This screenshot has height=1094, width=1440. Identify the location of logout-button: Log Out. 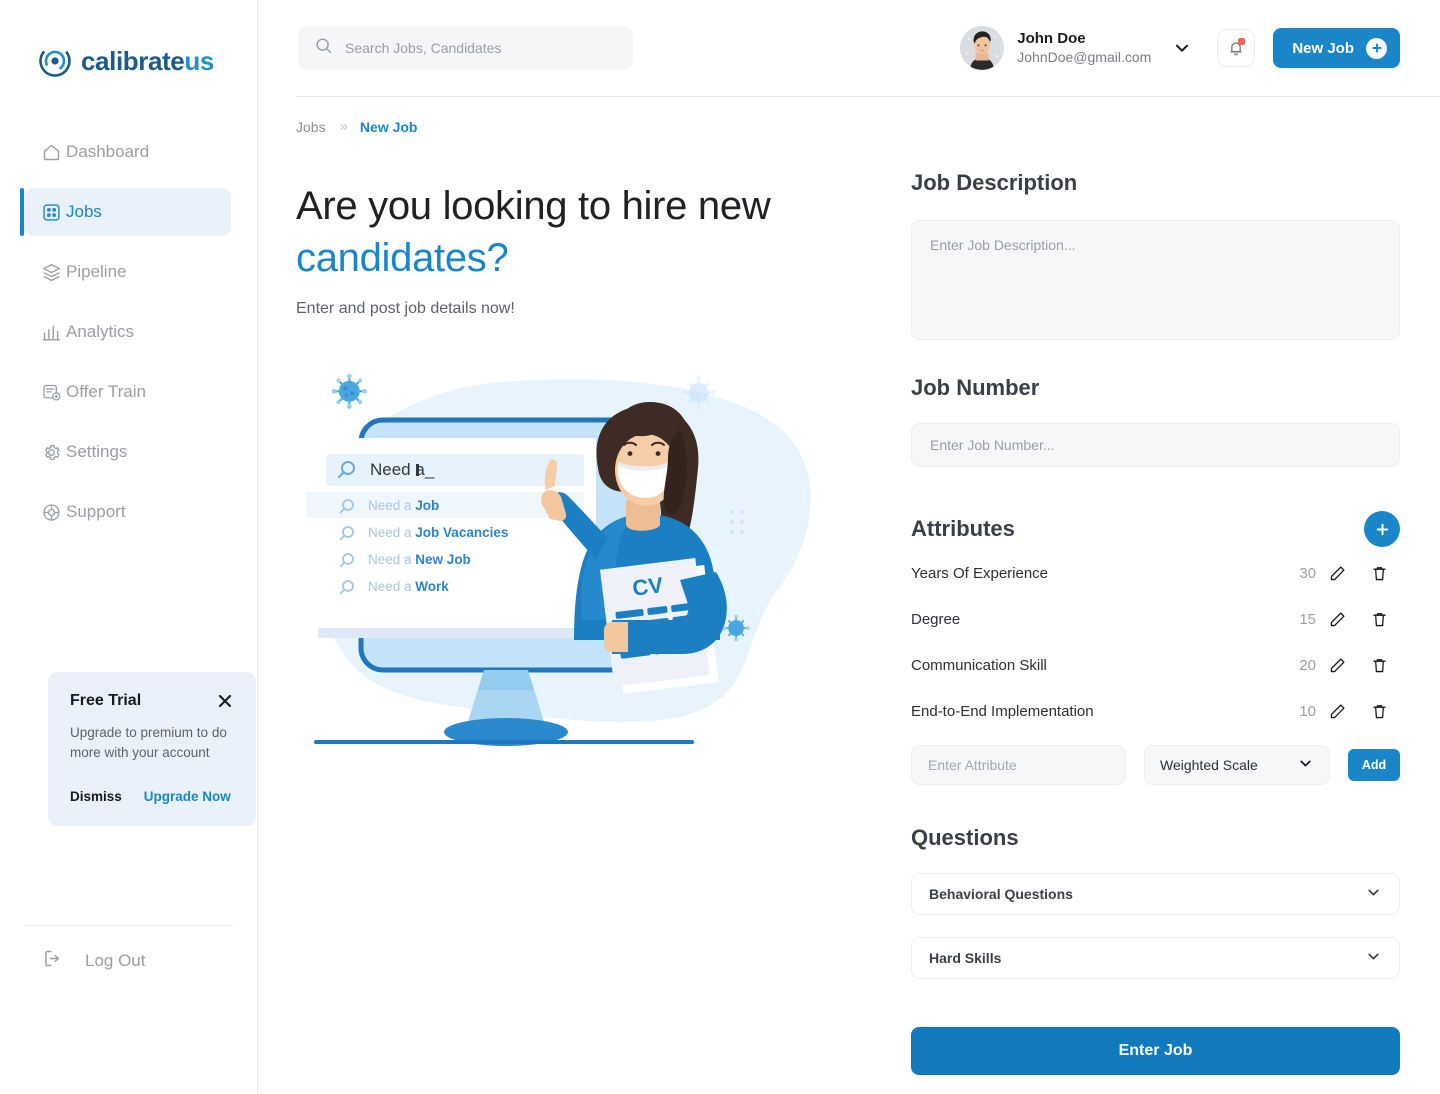
(129, 961).